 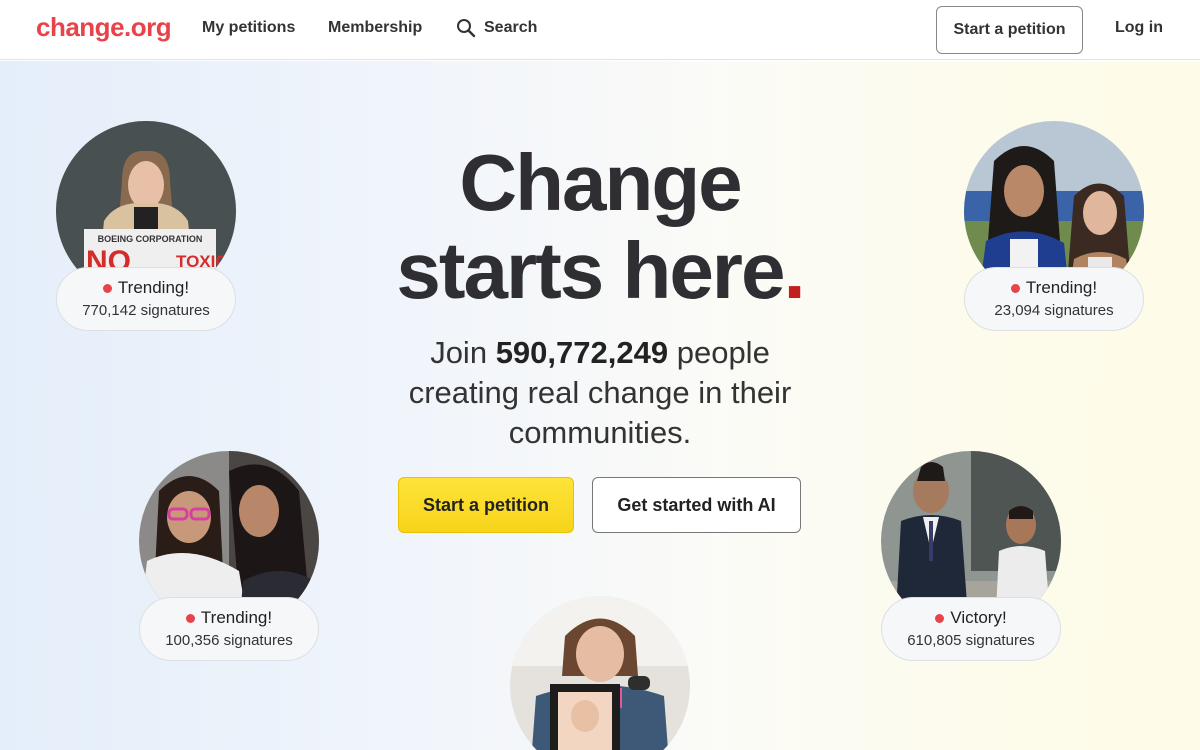 I want to click on subline-user-count: 590,772,249, so click(x=582, y=352).